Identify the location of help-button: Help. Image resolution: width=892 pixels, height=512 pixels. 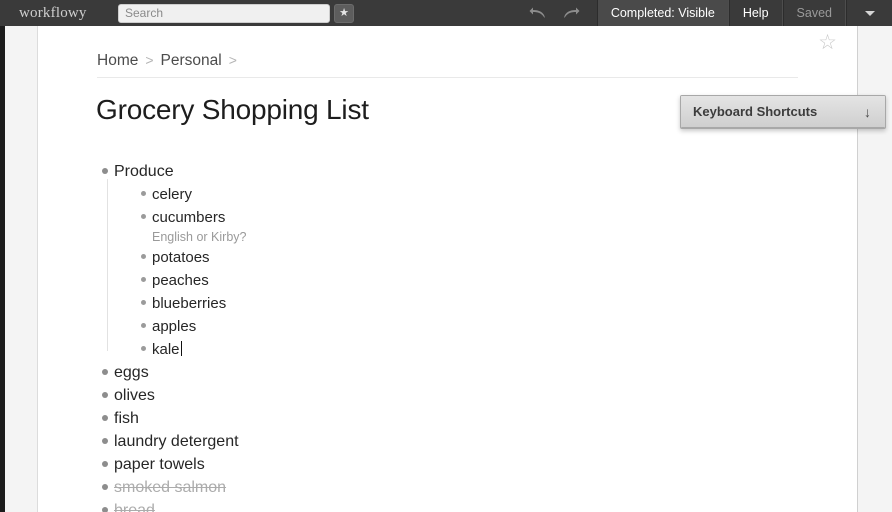
(755, 13).